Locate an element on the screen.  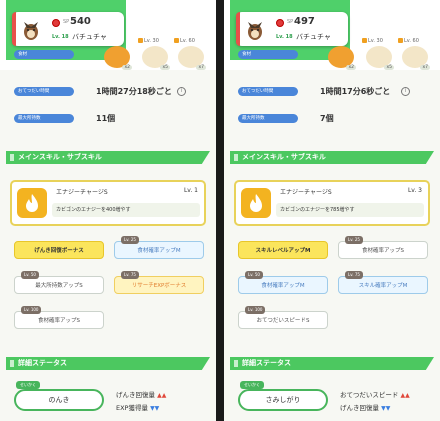
max-carry-value: 11個 is located at coordinates (106, 118).